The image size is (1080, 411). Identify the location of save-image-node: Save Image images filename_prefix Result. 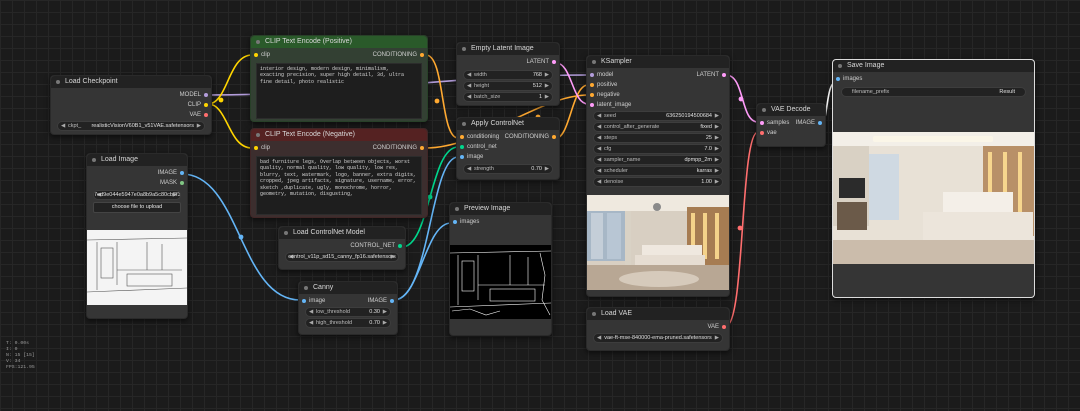
(933, 178).